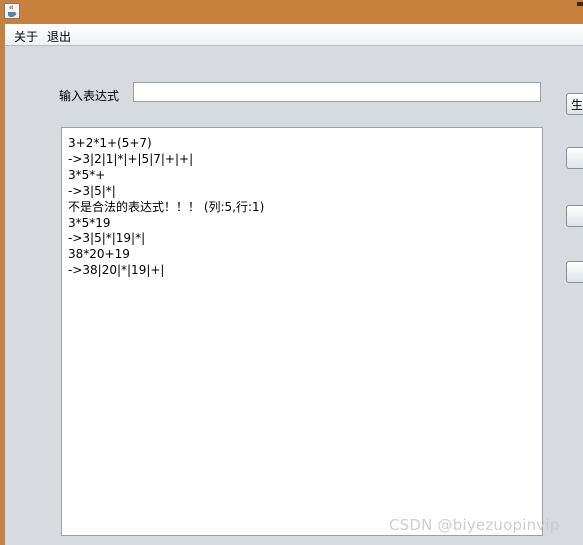 The height and width of the screenshot is (545, 583). Describe the element at coordinates (166, 206) in the screenshot. I see `output-line: 不是合法的表达式！！！ (列:5,行:1)` at that location.